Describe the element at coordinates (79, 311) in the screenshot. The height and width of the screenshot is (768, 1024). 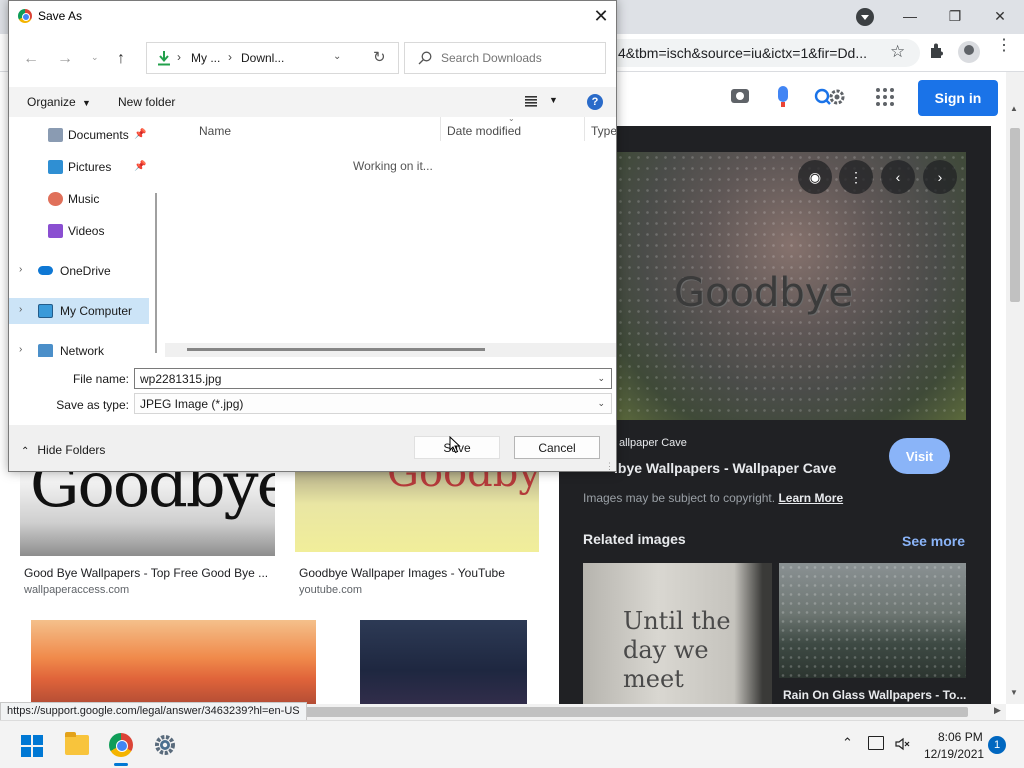
I see `nav-item-my-computer: › My Computer` at that location.